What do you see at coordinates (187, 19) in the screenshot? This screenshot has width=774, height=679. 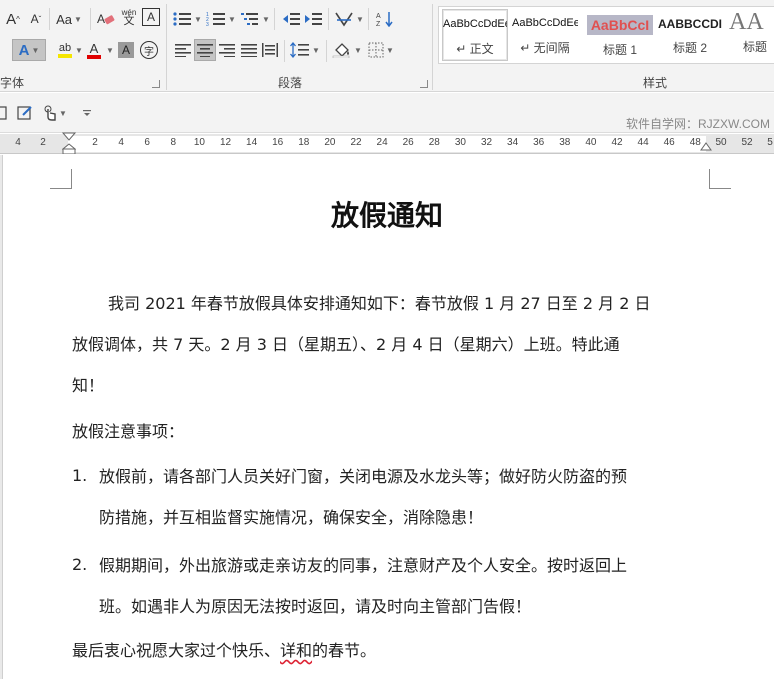 I see `bullets-button: ▼` at bounding box center [187, 19].